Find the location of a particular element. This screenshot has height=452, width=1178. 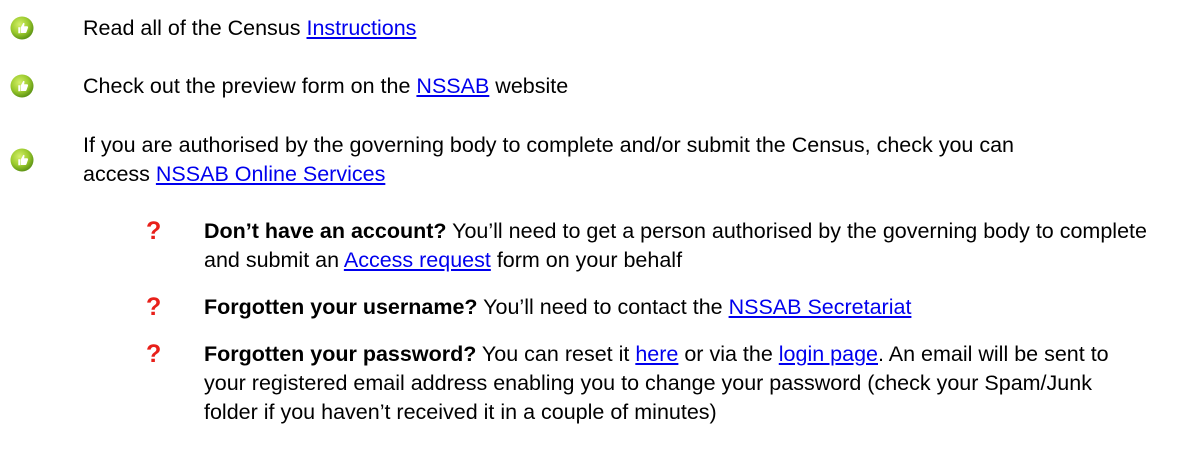

checklist-text-before: Read all of the Census is located at coordinates (195, 28).